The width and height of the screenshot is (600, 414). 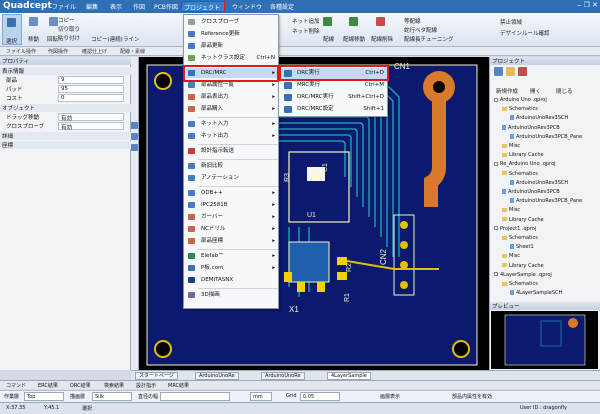 What do you see at coordinates (306, 31) in the screenshot?
I see `net-delete-button: ネット削除` at bounding box center [306, 31].